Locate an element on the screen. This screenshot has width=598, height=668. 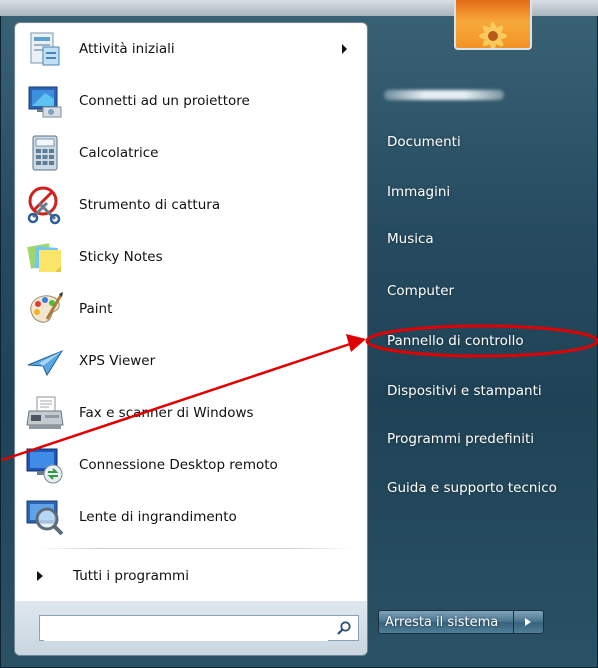
programs-divider is located at coordinates (195, 548).